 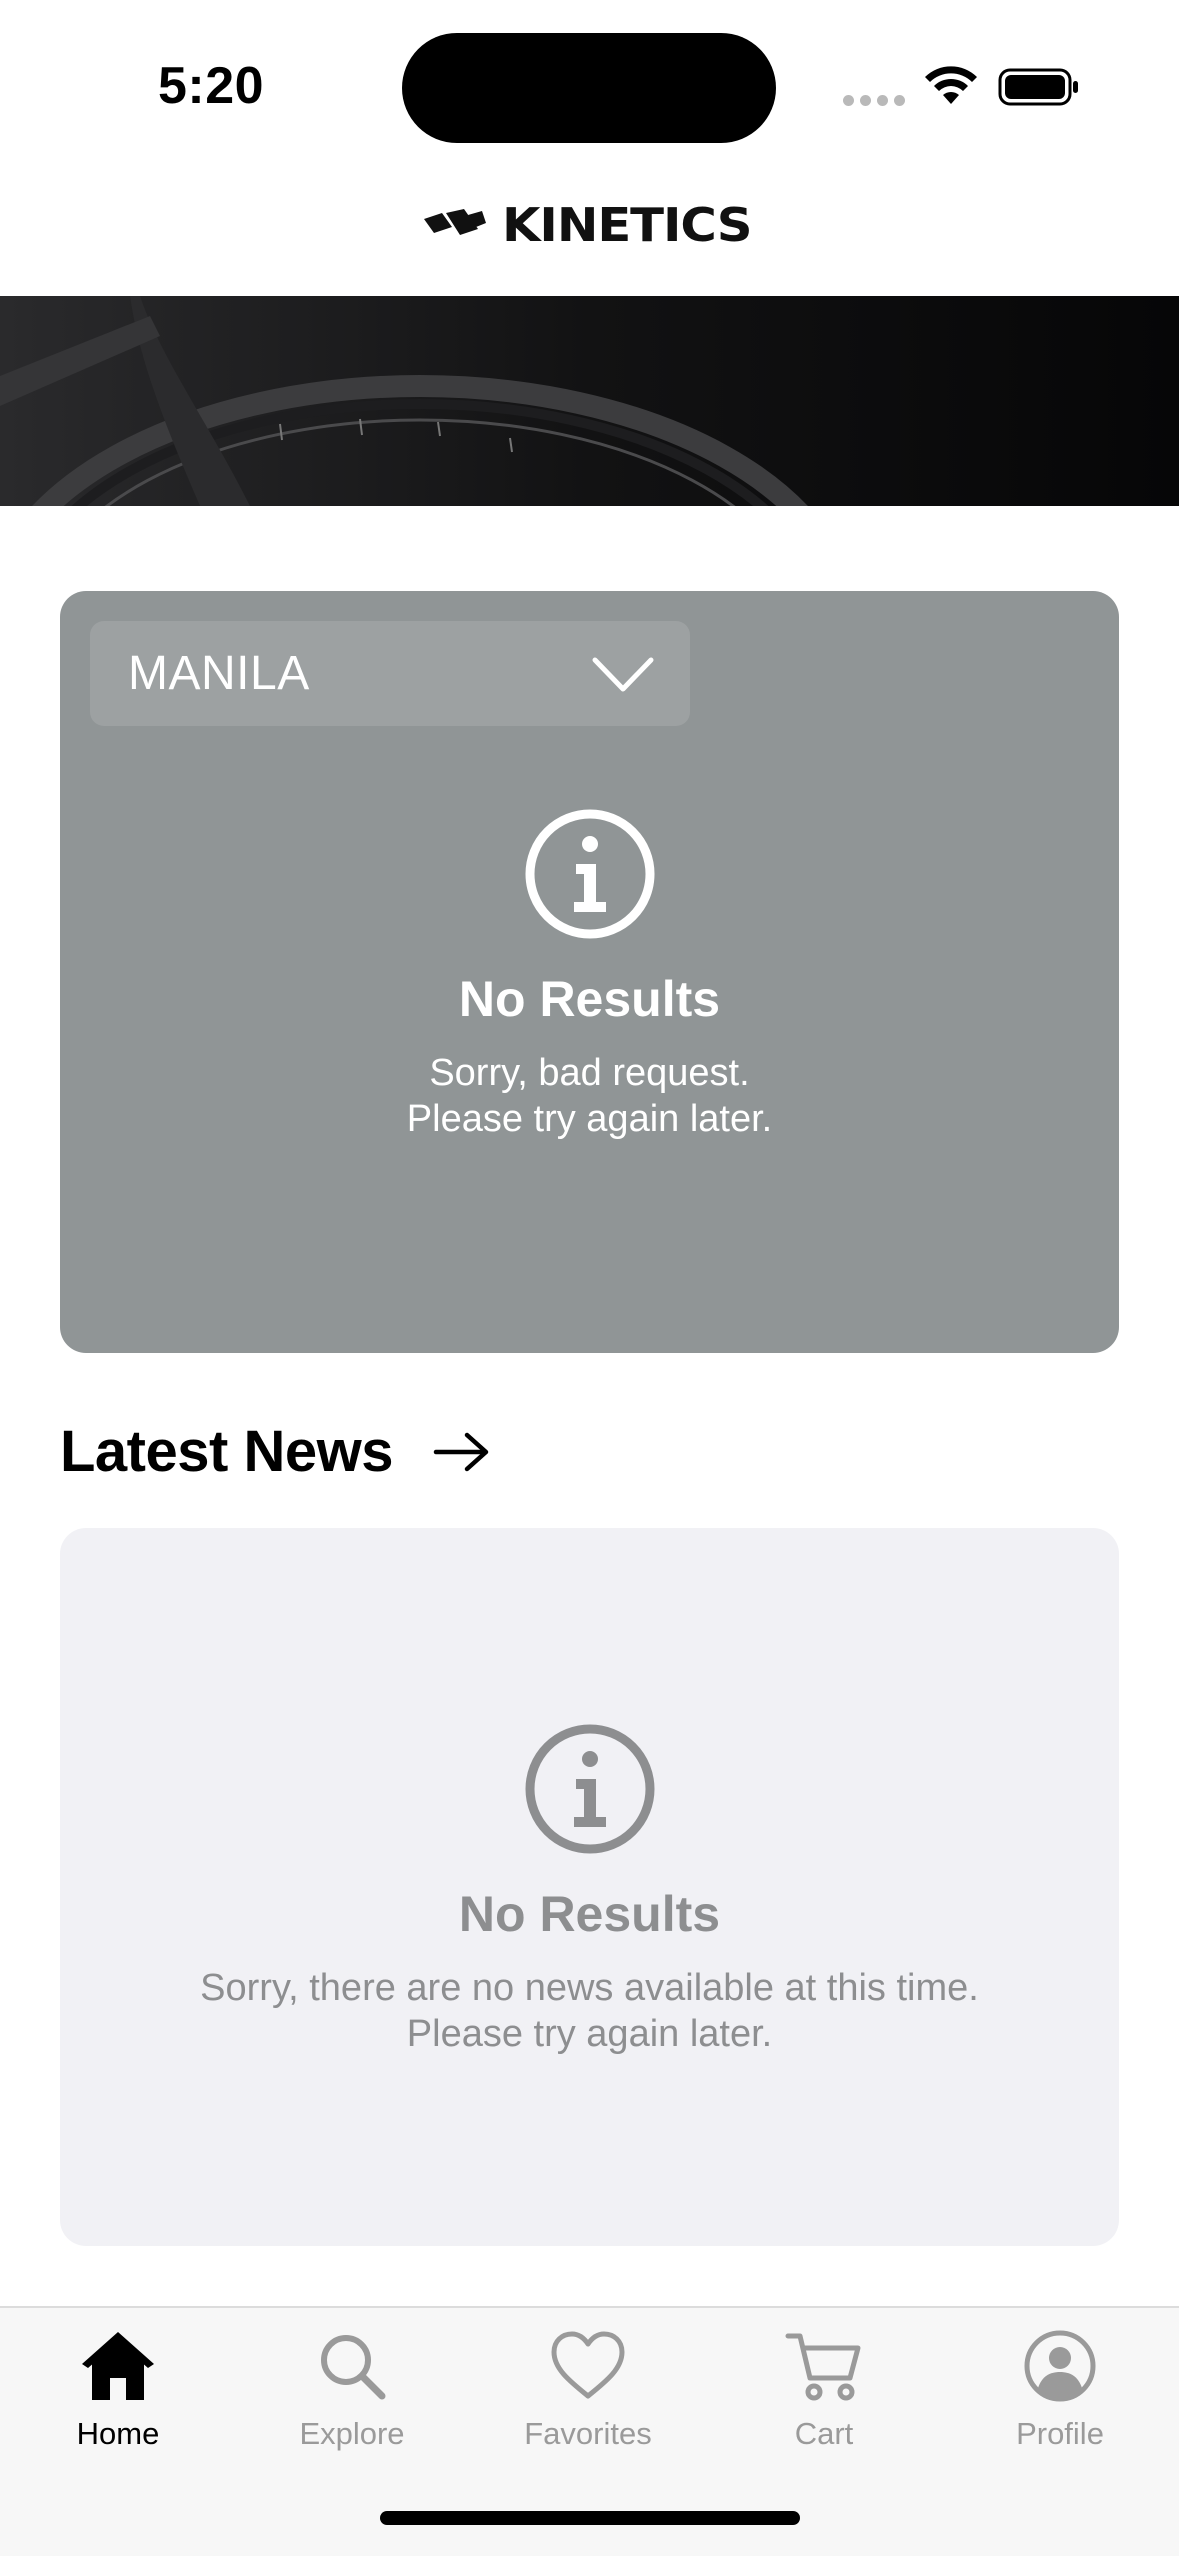 I want to click on wifi-icon, so click(x=951, y=85).